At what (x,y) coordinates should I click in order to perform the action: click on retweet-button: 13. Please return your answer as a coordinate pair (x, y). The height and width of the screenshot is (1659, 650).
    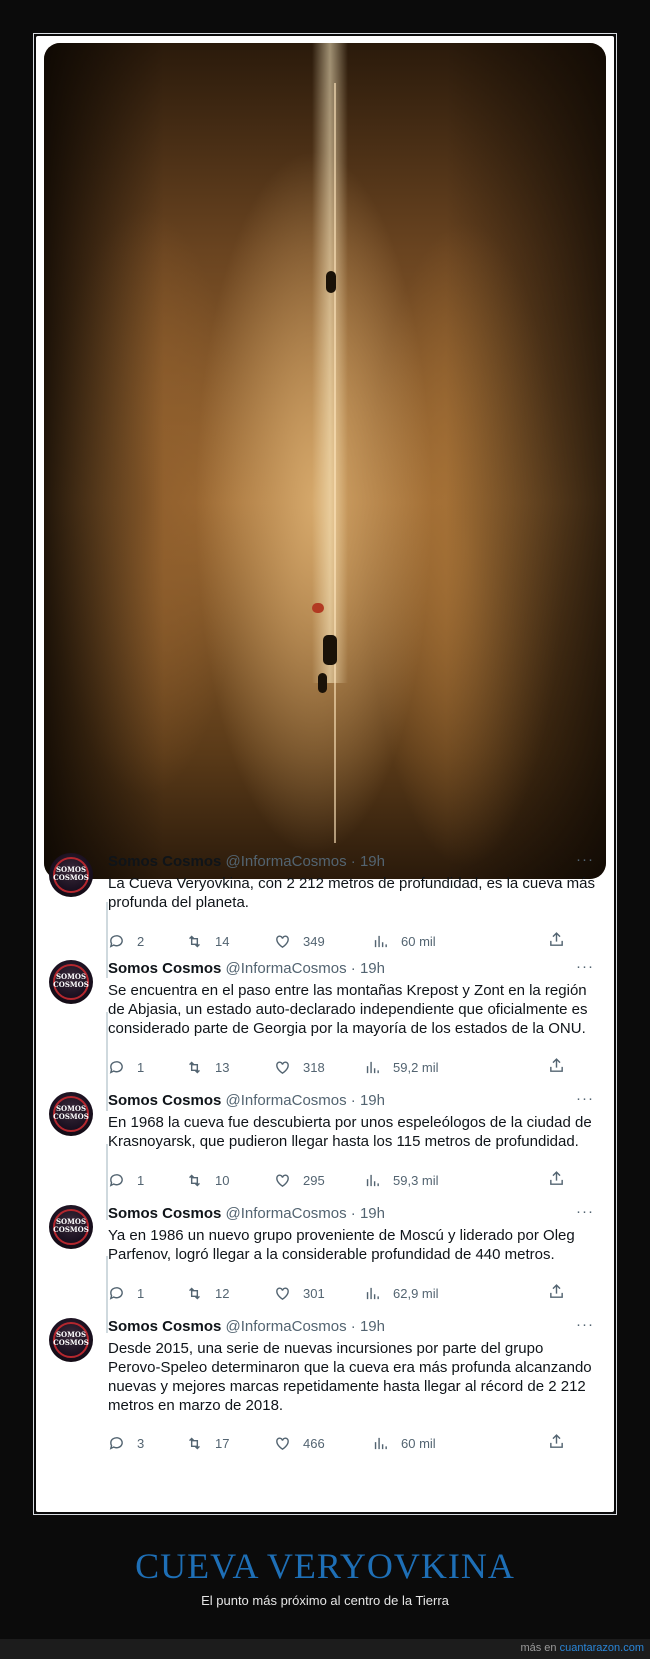
    Looking at the image, I should click on (207, 1067).